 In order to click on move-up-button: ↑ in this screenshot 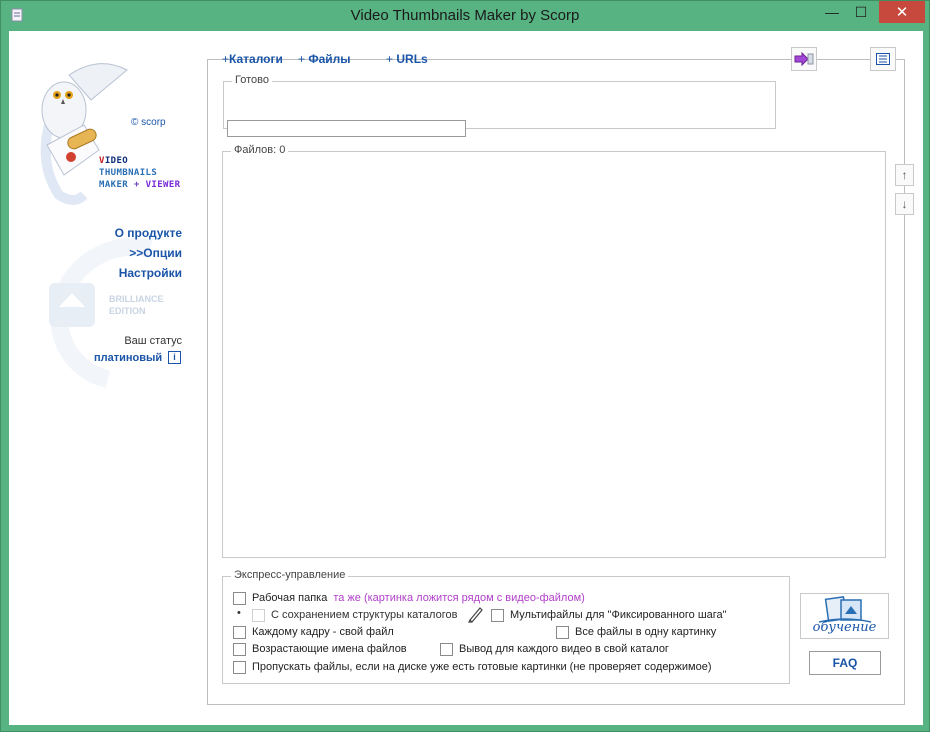, I will do `click(904, 175)`.